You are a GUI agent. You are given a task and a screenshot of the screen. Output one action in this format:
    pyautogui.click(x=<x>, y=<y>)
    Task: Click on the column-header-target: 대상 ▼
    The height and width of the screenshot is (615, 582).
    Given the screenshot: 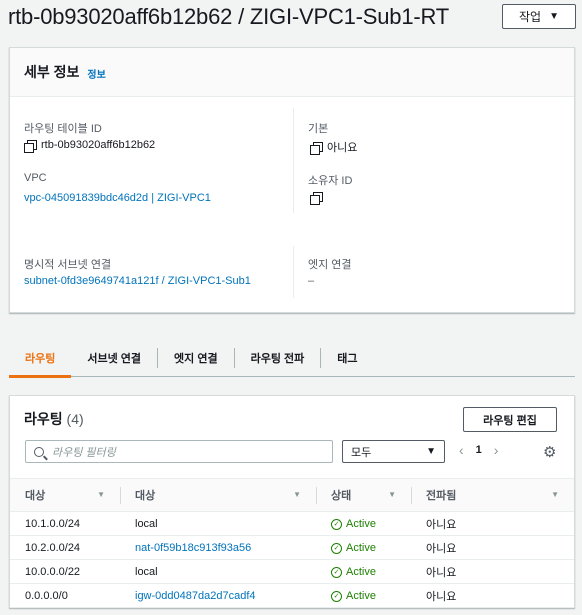 What is the action you would take?
    pyautogui.click(x=218, y=495)
    